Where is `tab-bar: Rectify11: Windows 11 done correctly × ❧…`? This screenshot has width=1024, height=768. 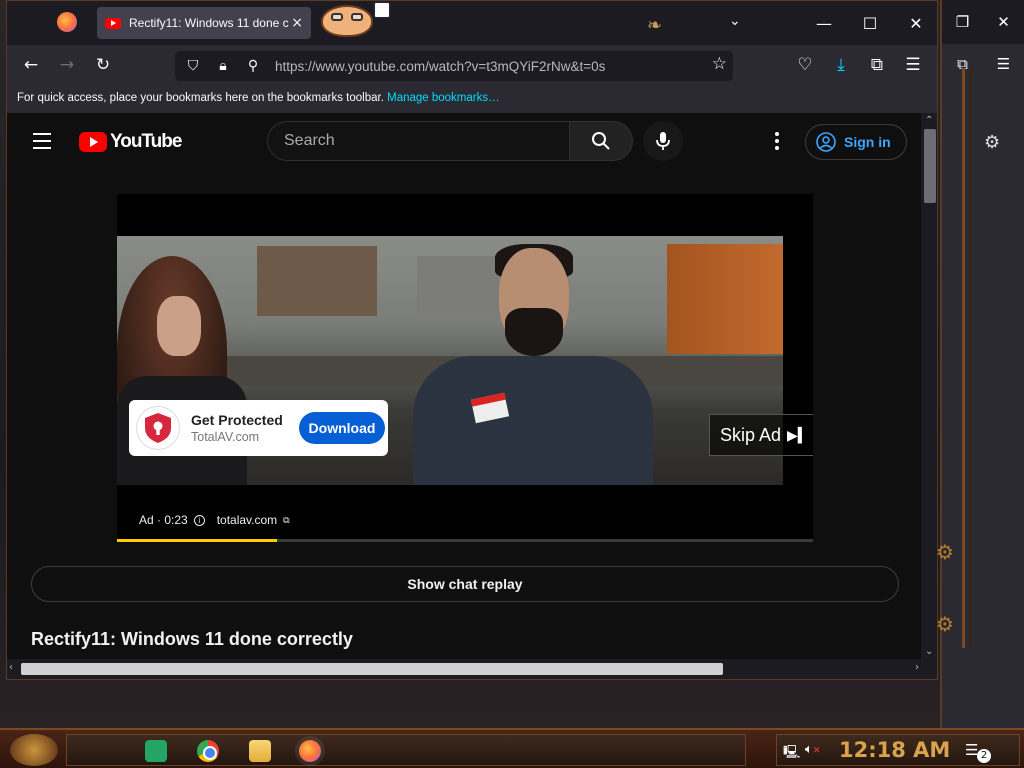
tab-bar: Rectify11: Windows 11 done correctly × ❧… is located at coordinates (472, 23).